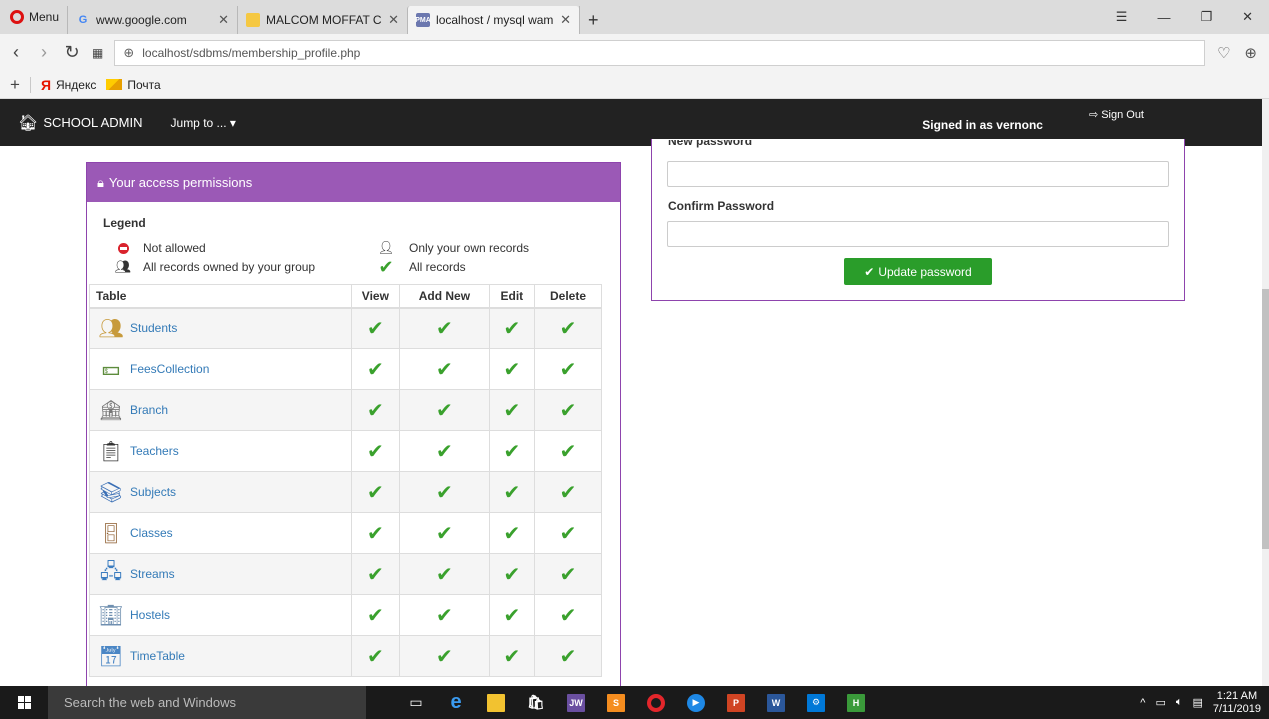 The height and width of the screenshot is (719, 1269). What do you see at coordinates (1197, 702) in the screenshot?
I see `notifications-icon: ▤` at bounding box center [1197, 702].